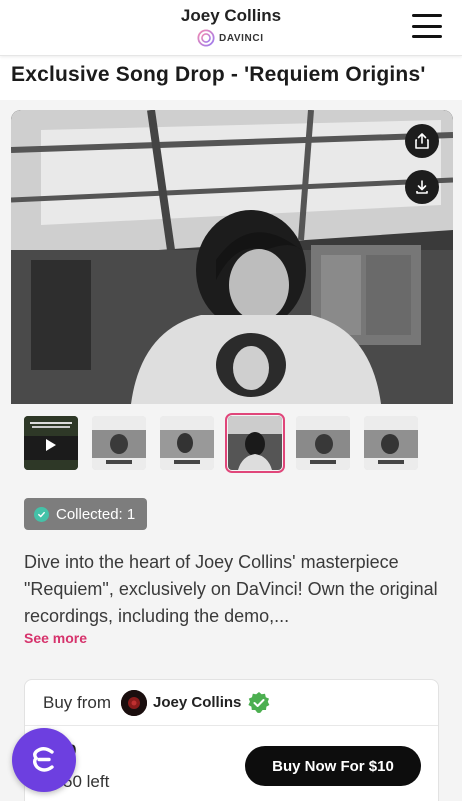 Image resolution: width=462 pixels, height=801 pixels. Describe the element at coordinates (197, 702) in the screenshot. I see `seller-name: Joey Collins` at that location.